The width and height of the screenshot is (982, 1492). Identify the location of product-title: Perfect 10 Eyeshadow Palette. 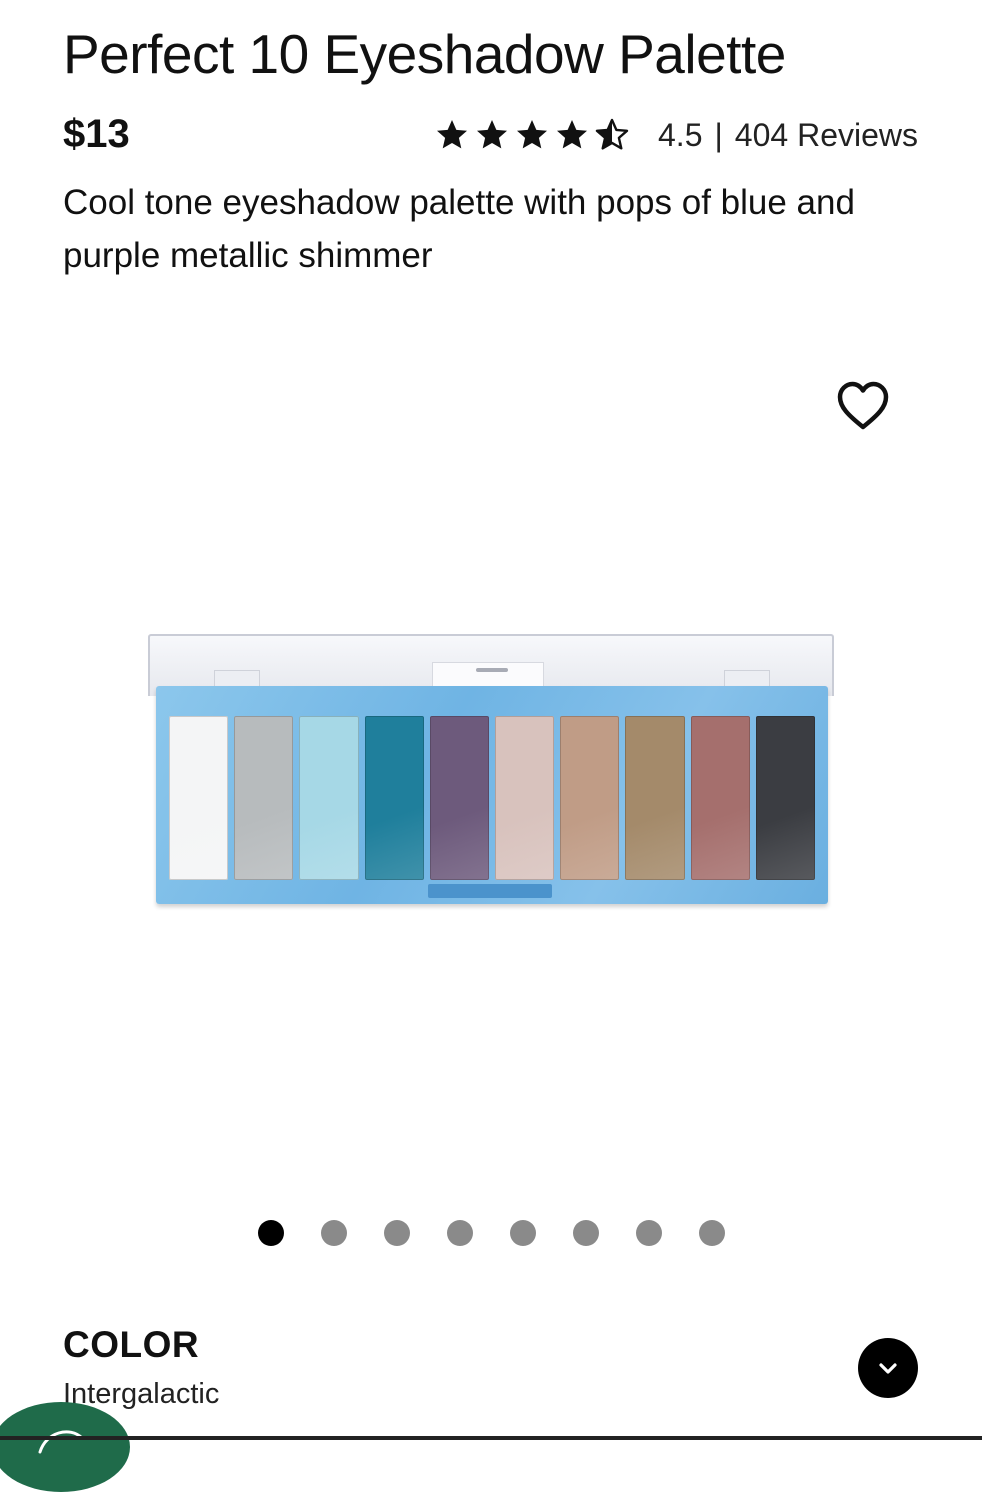
(424, 54).